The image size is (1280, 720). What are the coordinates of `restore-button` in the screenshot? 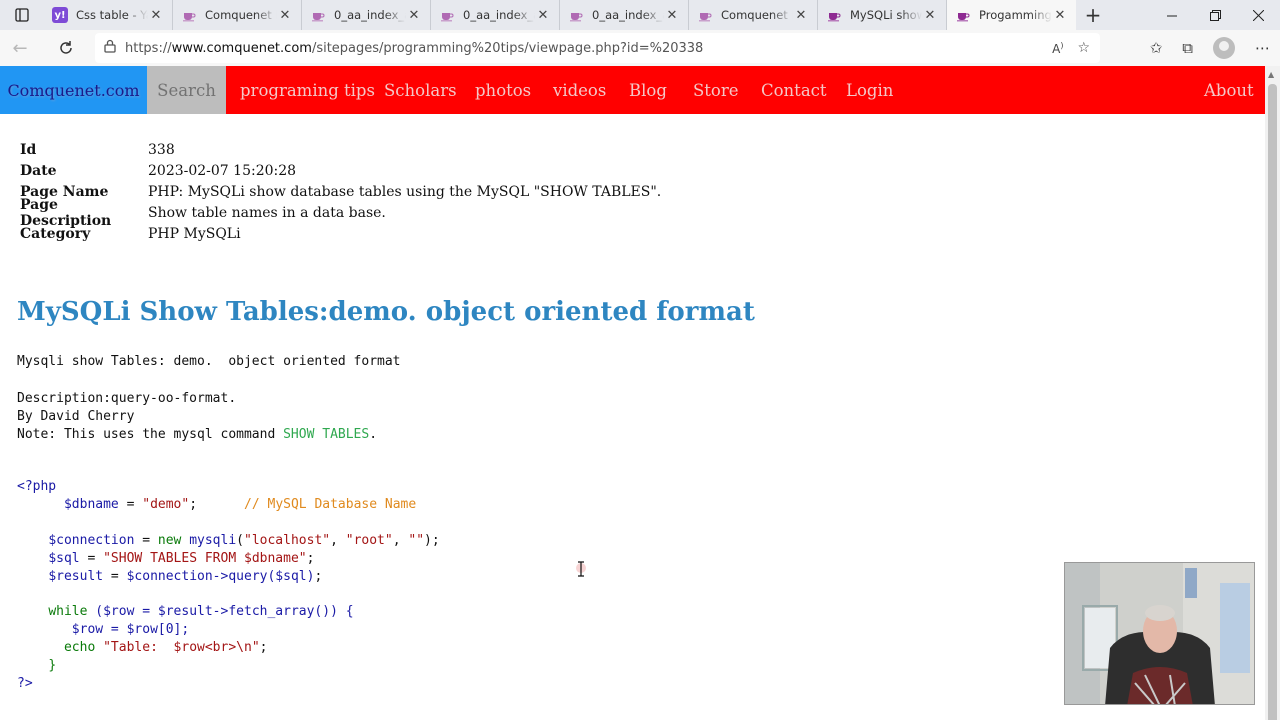 It's located at (1215, 15).